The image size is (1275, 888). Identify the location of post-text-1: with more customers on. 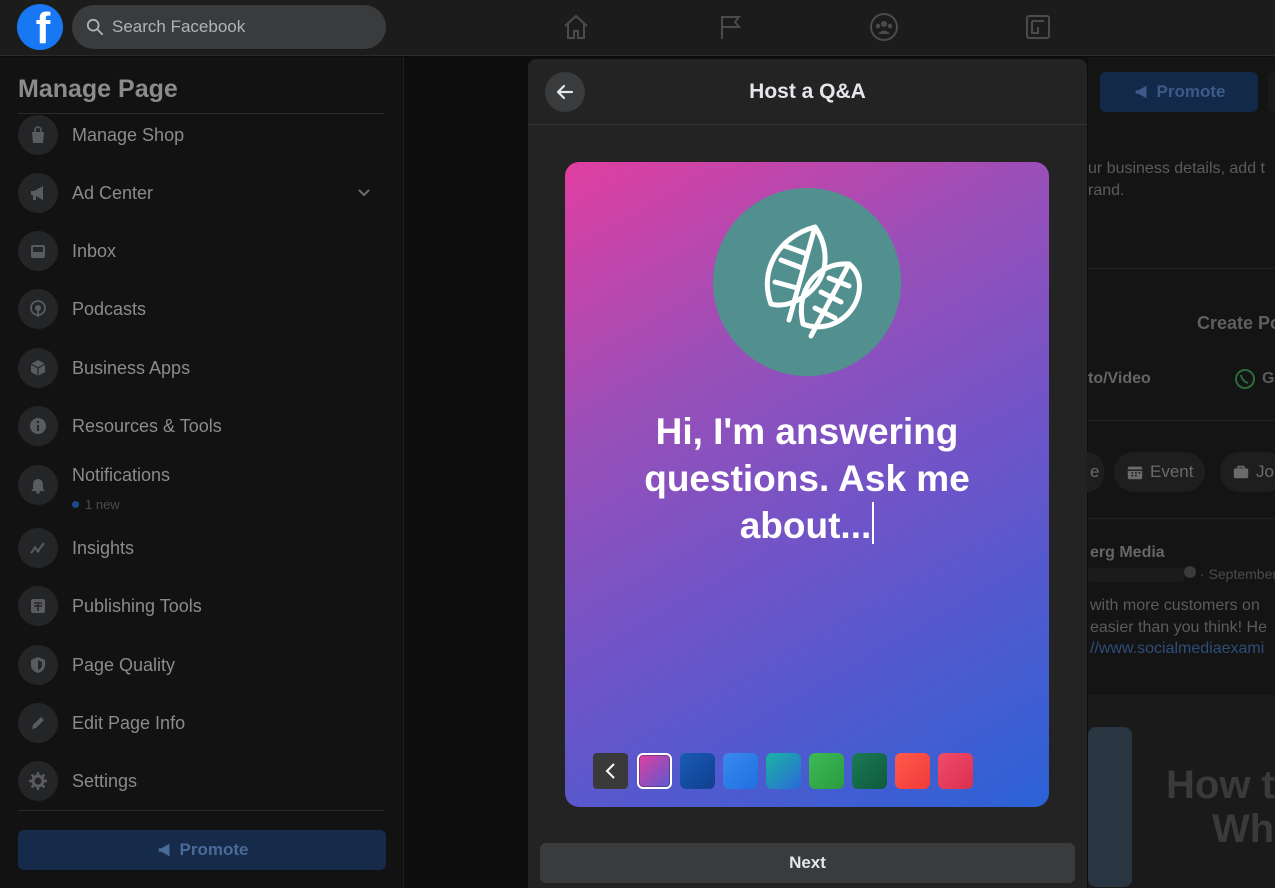
(1175, 605).